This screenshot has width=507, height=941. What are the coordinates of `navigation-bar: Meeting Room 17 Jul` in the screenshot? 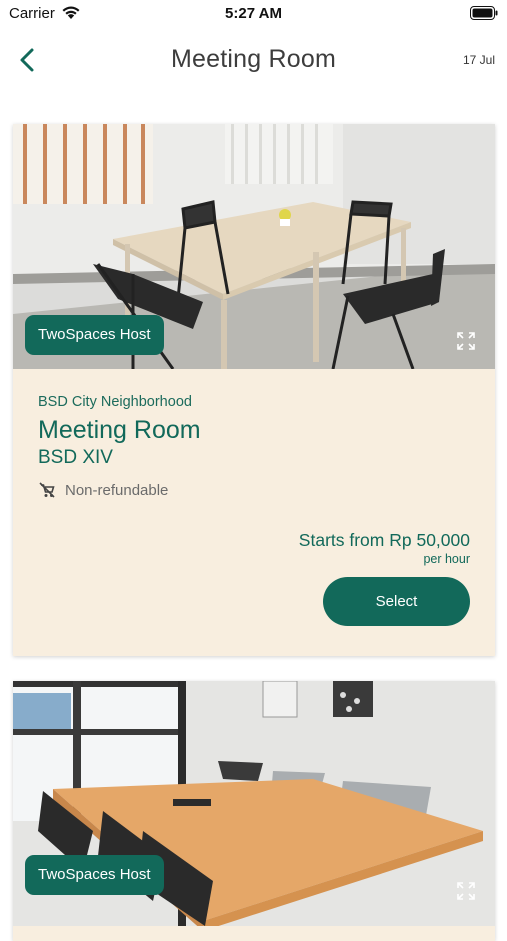 It's located at (253, 61).